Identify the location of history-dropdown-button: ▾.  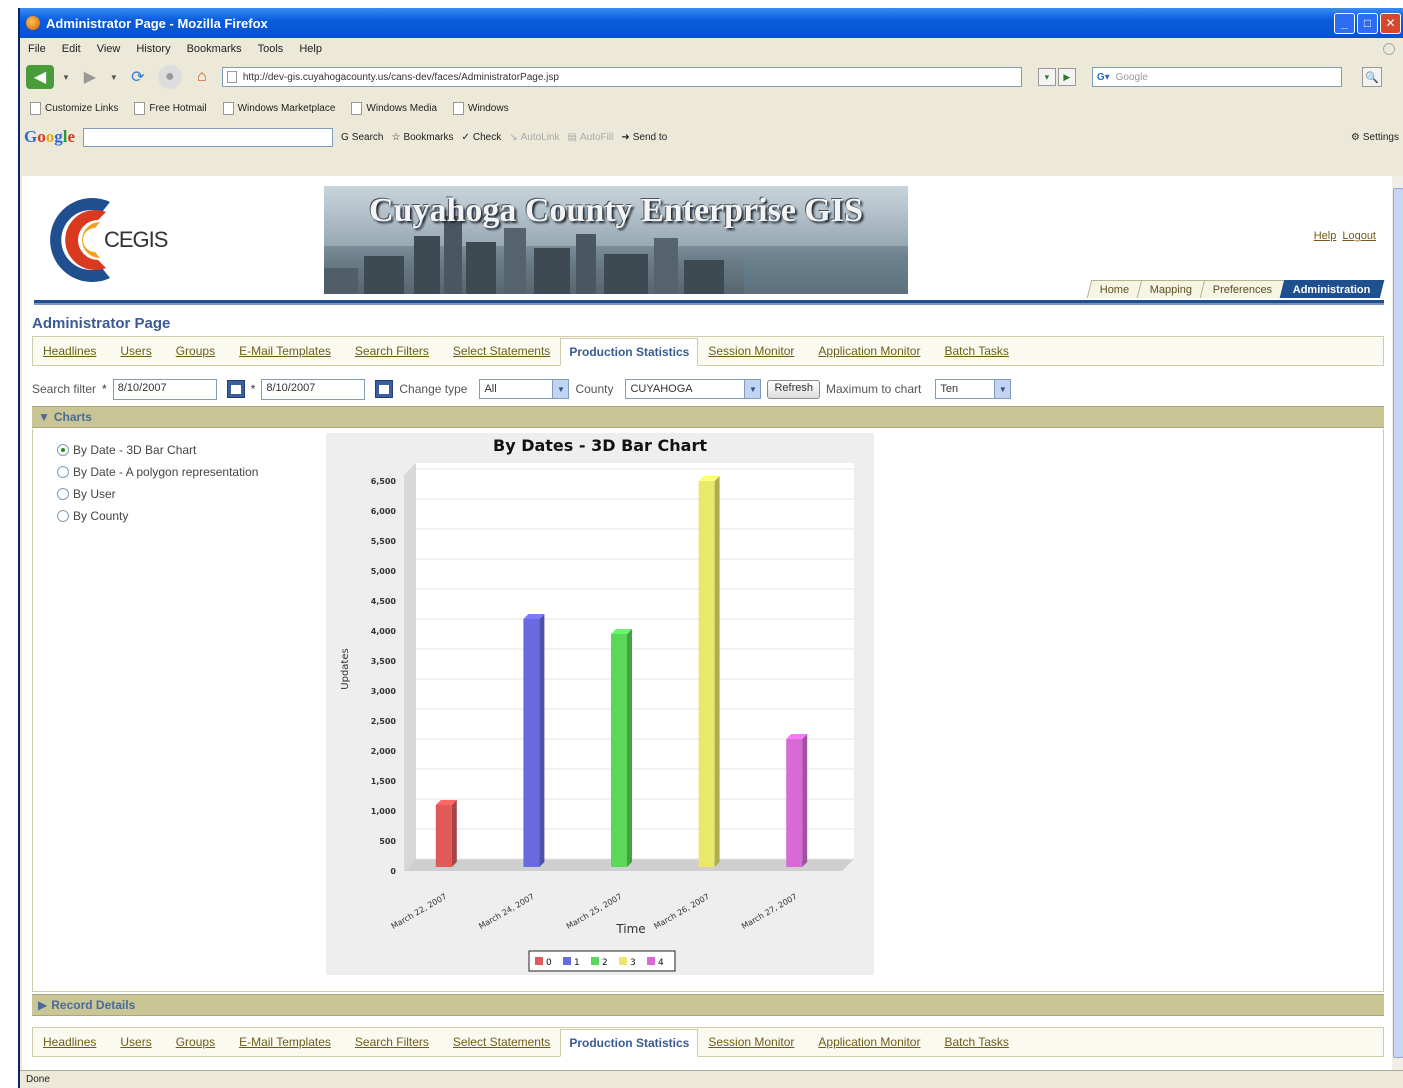
(1046, 77).